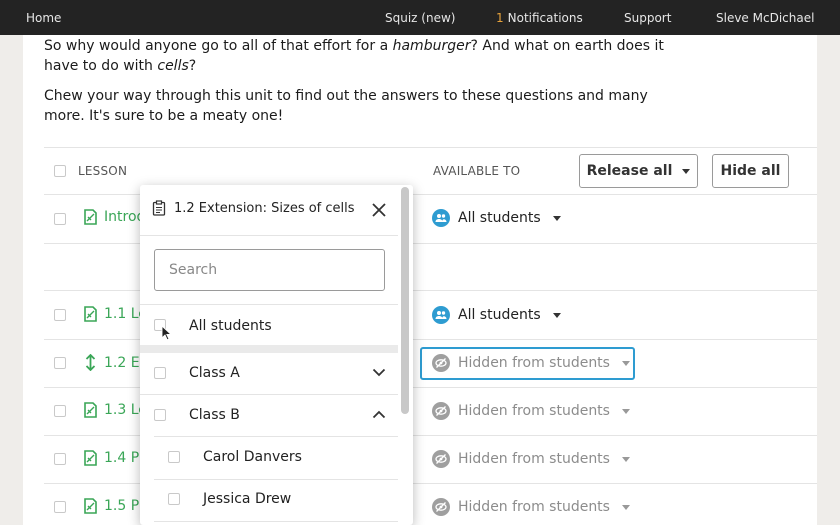  Describe the element at coordinates (115, 362) in the screenshot. I see `lesson-link: 1.2 Ex` at that location.